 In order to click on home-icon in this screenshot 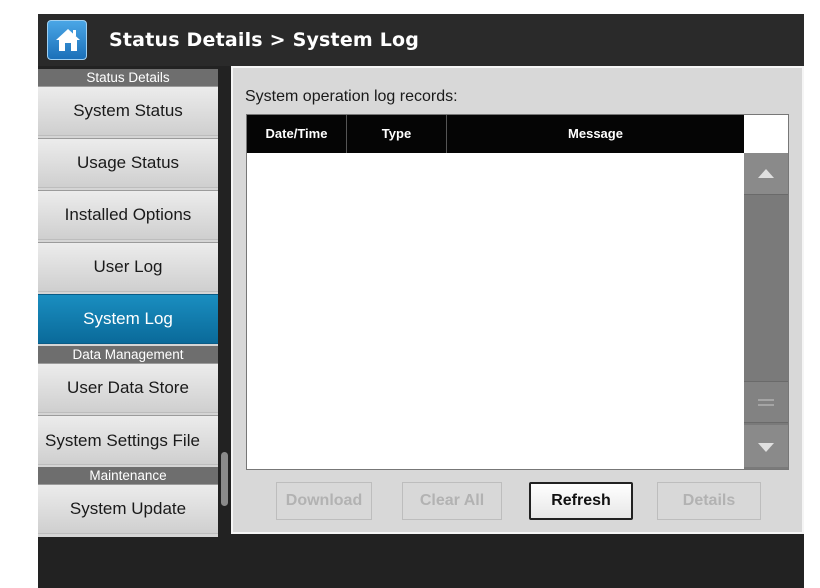, I will do `click(68, 40)`.